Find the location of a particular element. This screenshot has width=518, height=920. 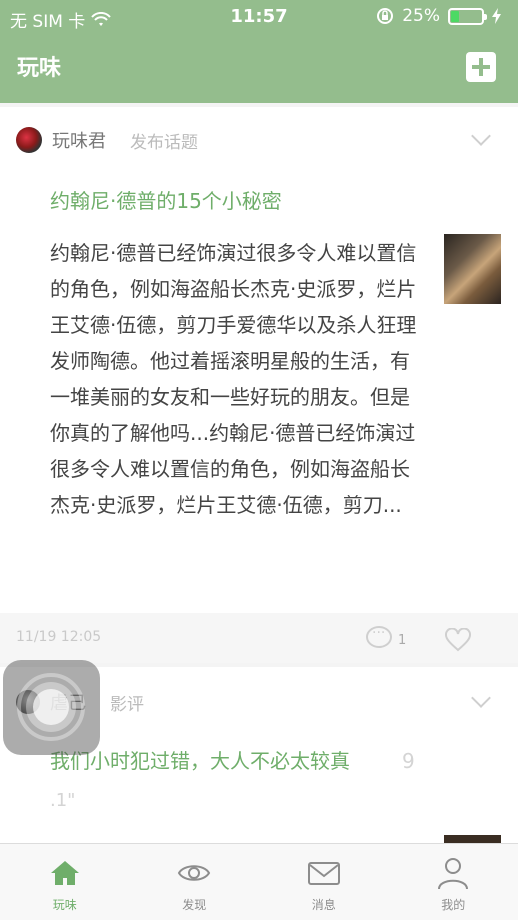

assistive-touch-button is located at coordinates (51, 707).